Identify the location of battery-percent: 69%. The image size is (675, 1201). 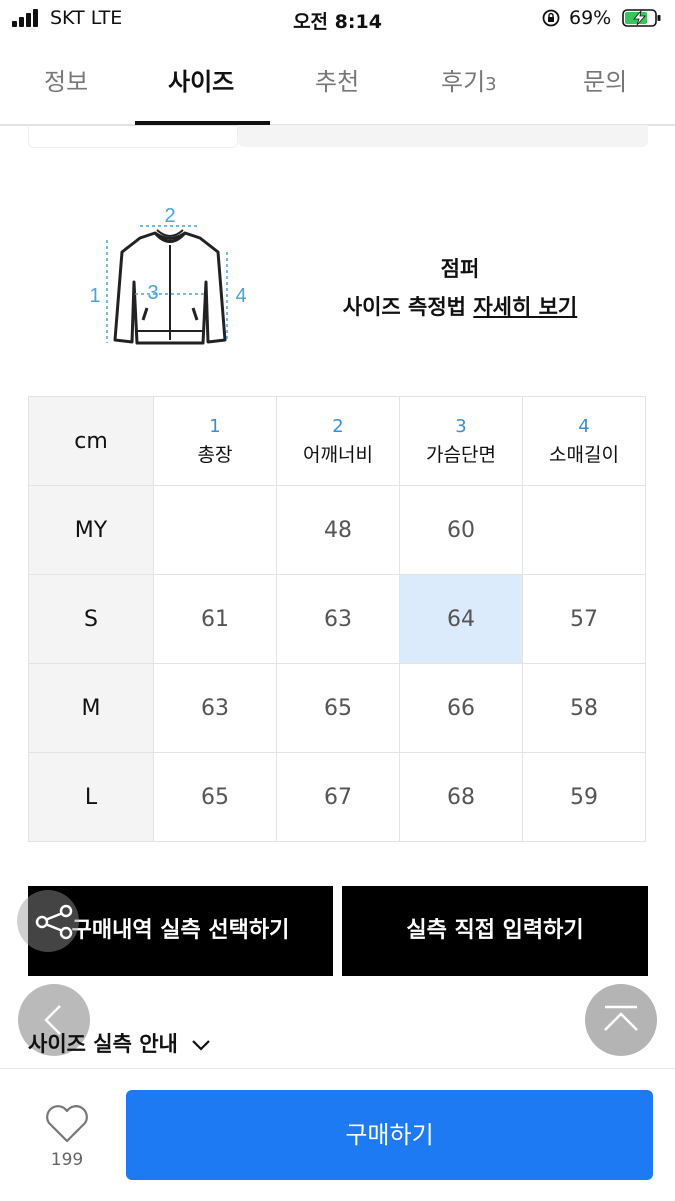
(590, 18).